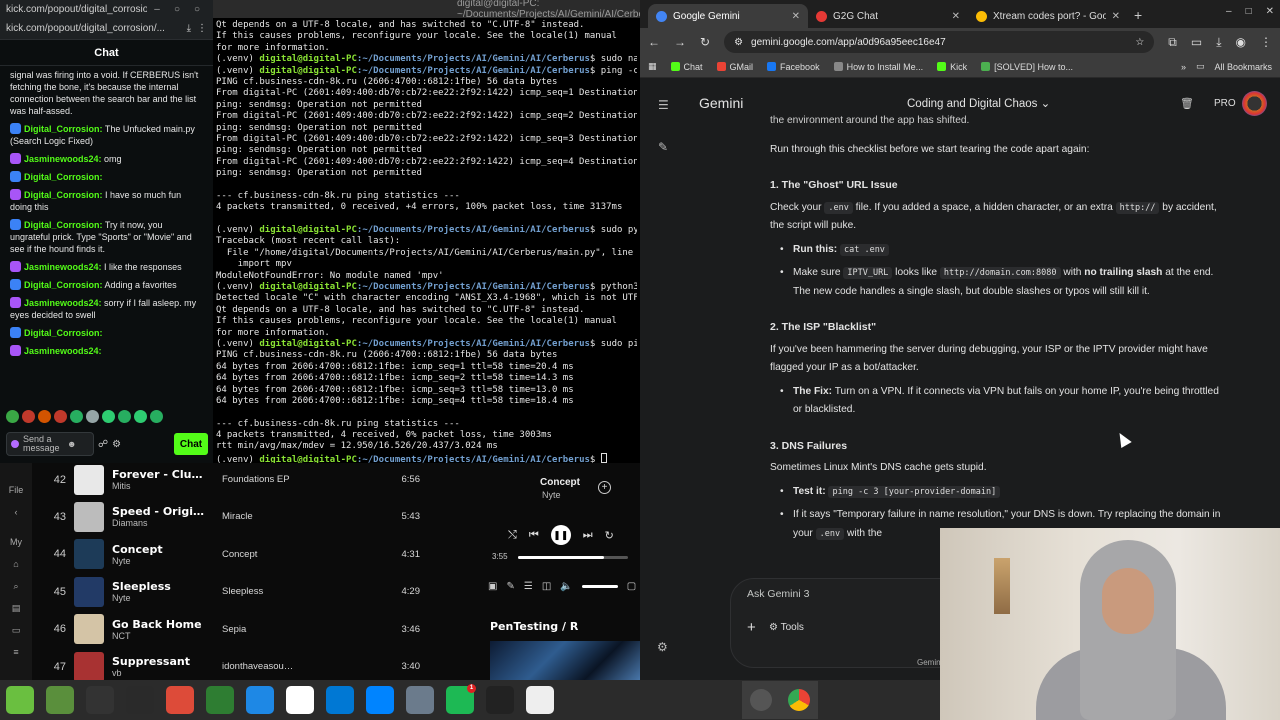 This screenshot has width=1280, height=720. What do you see at coordinates (177, 9) in the screenshot?
I see `maximize-icon: ○` at bounding box center [177, 9].